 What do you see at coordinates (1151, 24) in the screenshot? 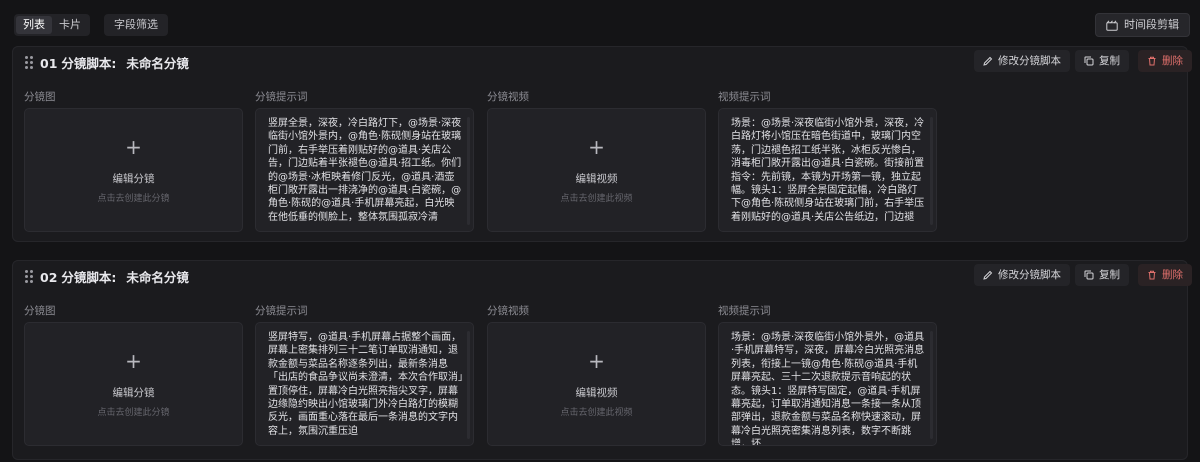
I see `timeline-edit-label: 时间段剪辑` at bounding box center [1151, 24].